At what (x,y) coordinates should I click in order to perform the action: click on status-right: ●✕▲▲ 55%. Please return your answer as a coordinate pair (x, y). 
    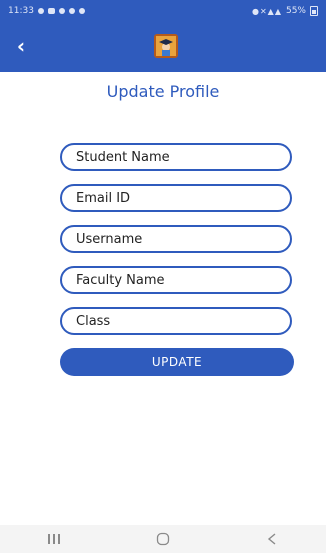
    Looking at the image, I should click on (285, 11).